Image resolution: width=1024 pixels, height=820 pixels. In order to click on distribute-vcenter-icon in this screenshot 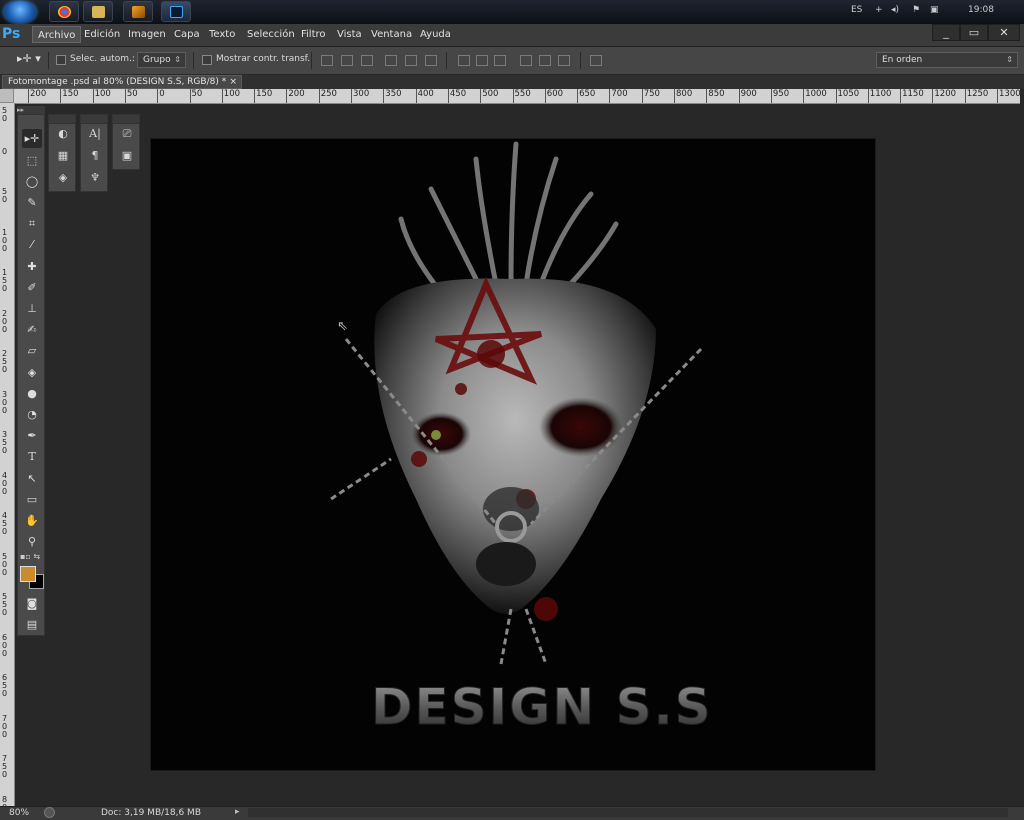, I will do `click(482, 60)`.